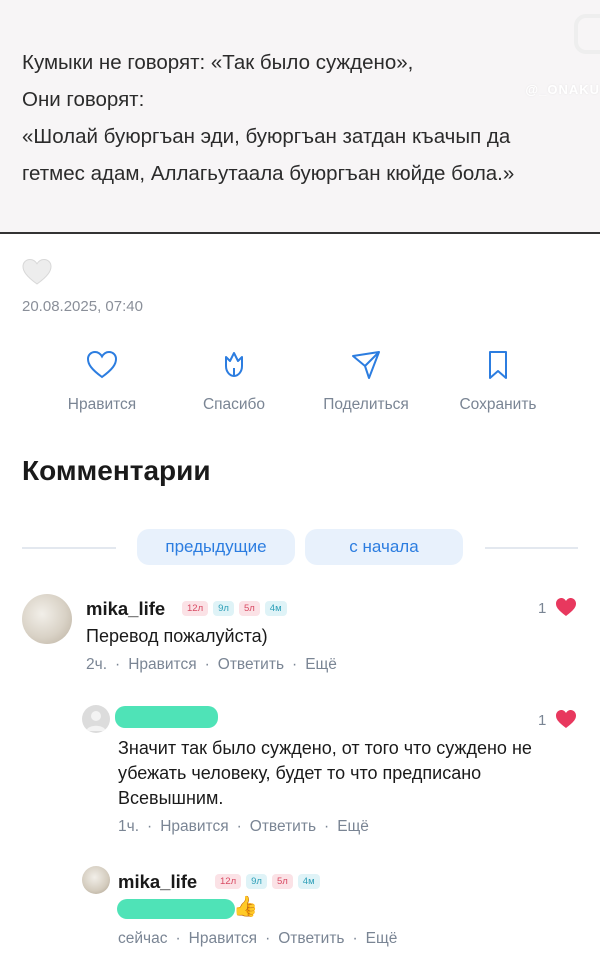  I want to click on comment-meta: 2ч. · Нравится · Ответить · Ещё, so click(211, 664).